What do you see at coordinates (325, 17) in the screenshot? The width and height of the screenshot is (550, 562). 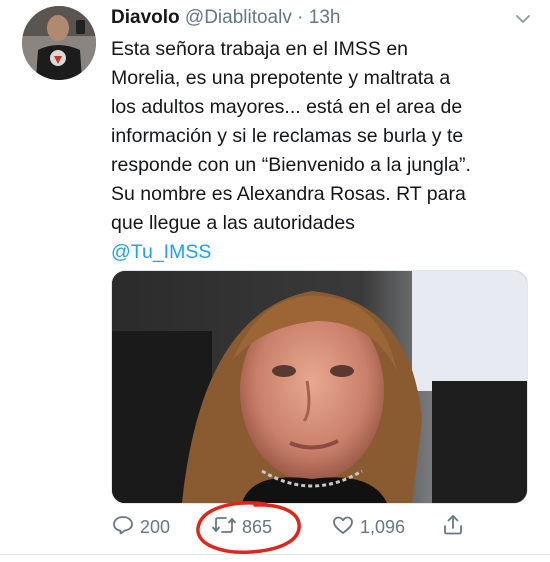 I see `timestamp: 13h` at bounding box center [325, 17].